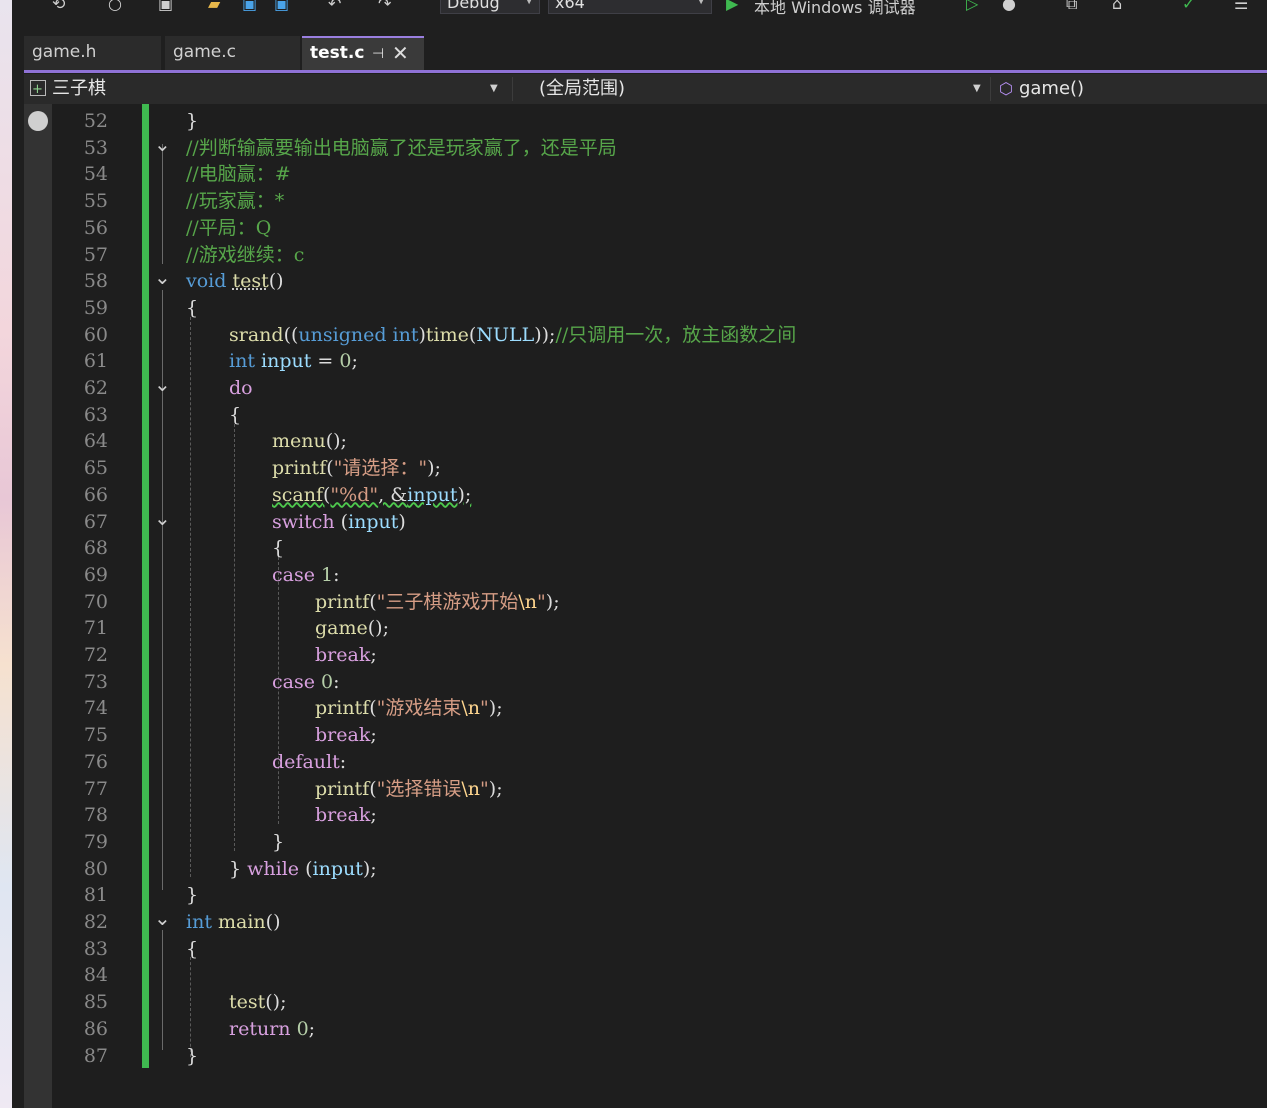 The width and height of the screenshot is (1267, 1108). Describe the element at coordinates (337, 53) in the screenshot. I see `tab-label: test.c` at that location.